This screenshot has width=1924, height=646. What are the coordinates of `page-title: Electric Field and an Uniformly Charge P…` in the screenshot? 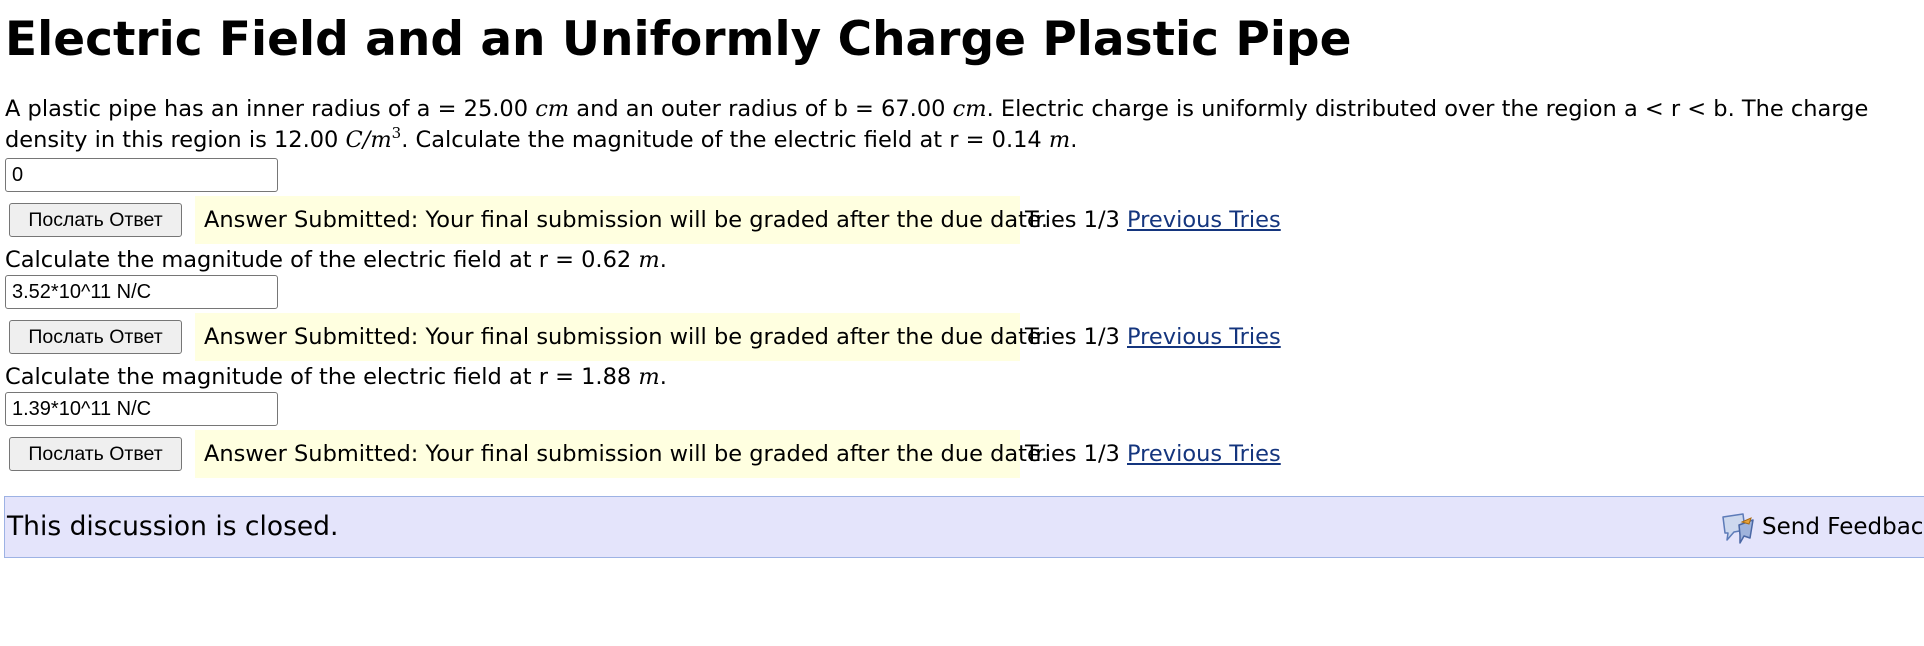 It's located at (678, 39).